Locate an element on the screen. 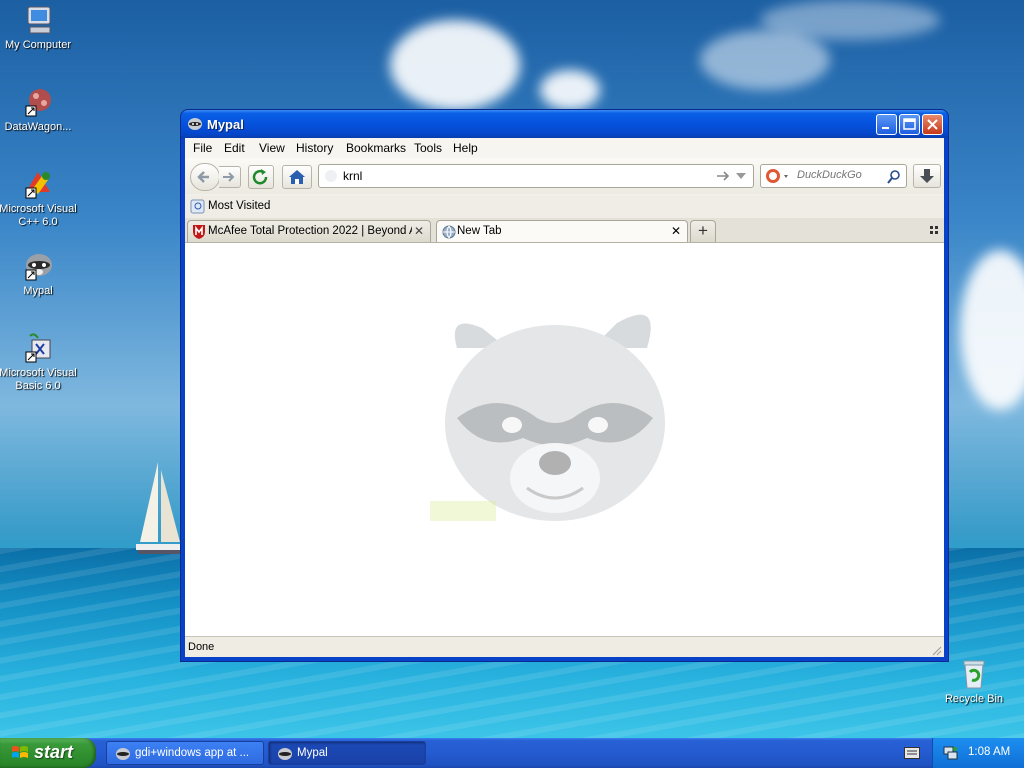 This screenshot has width=1024, height=768. status-text: Done is located at coordinates (201, 647).